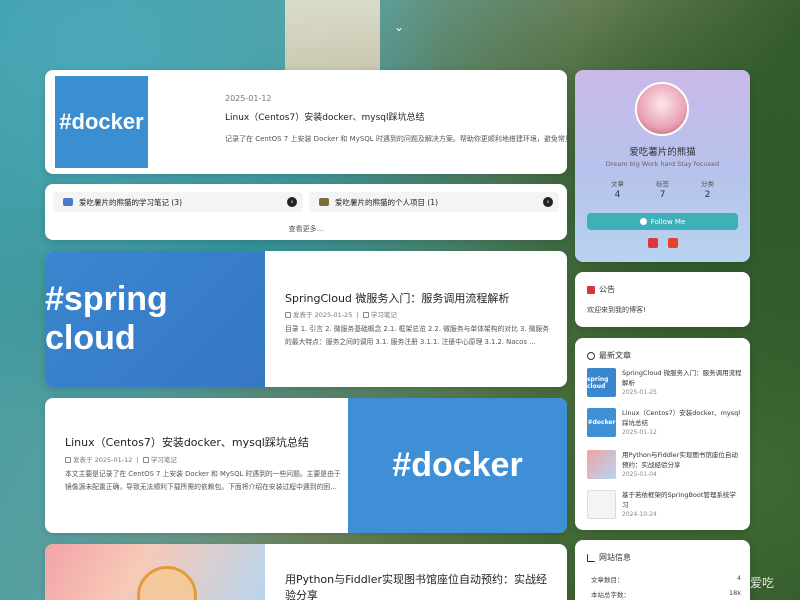  I want to click on post-meta: 发表于 2025-01-12 | 学习笔记, so click(121, 459).